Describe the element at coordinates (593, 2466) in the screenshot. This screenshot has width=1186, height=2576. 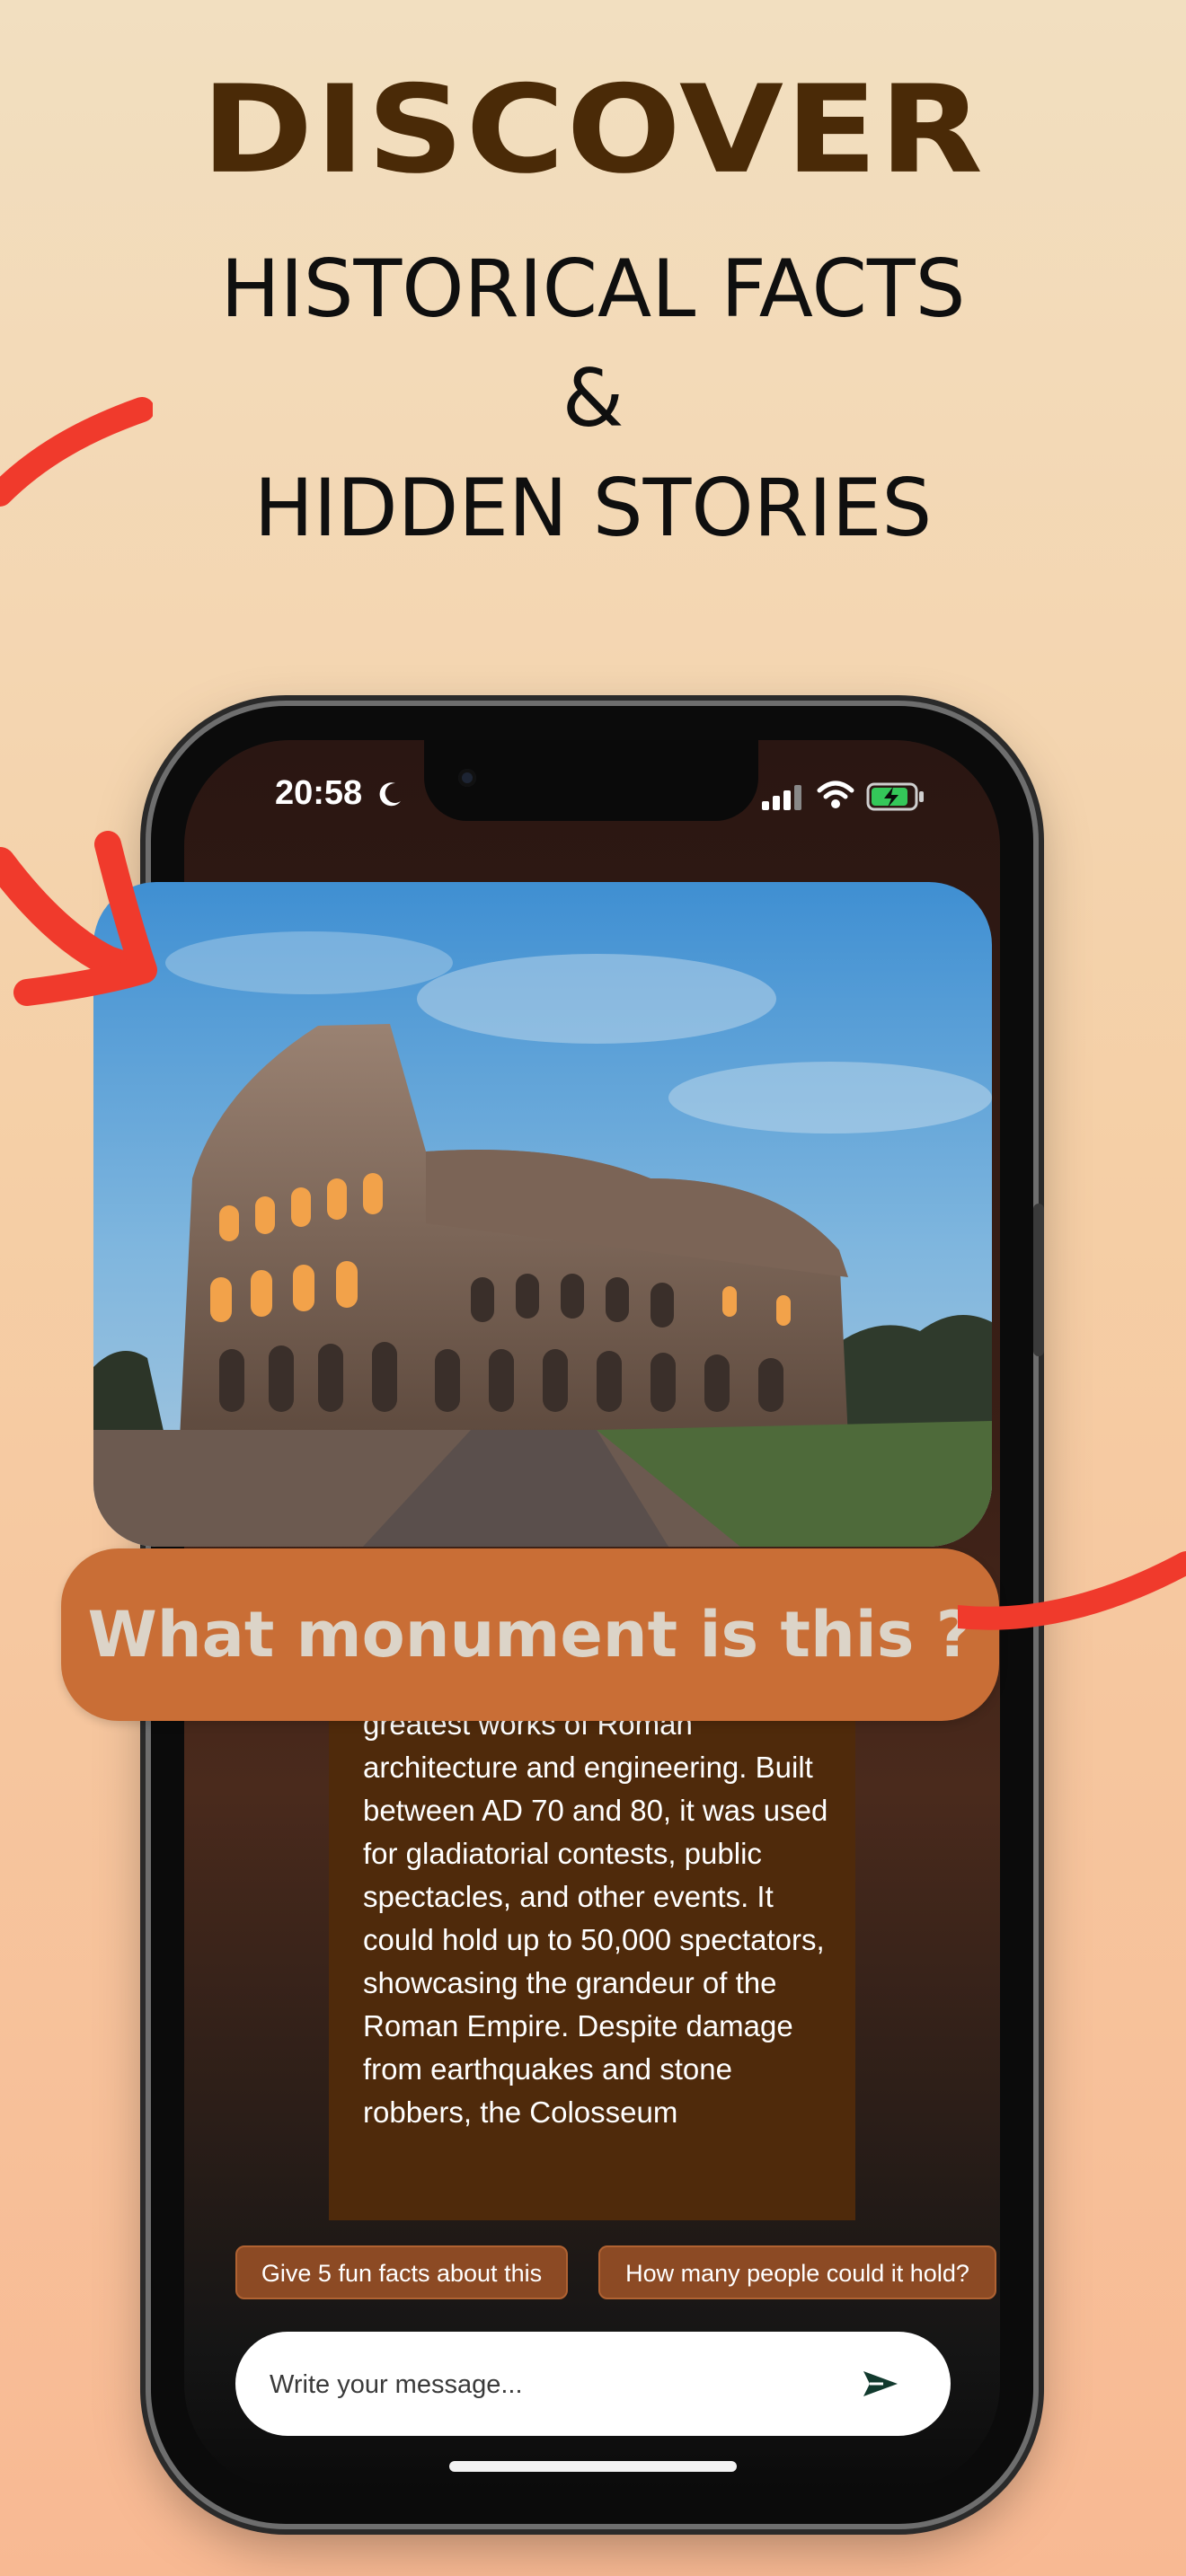
I see `home-indicator` at that location.